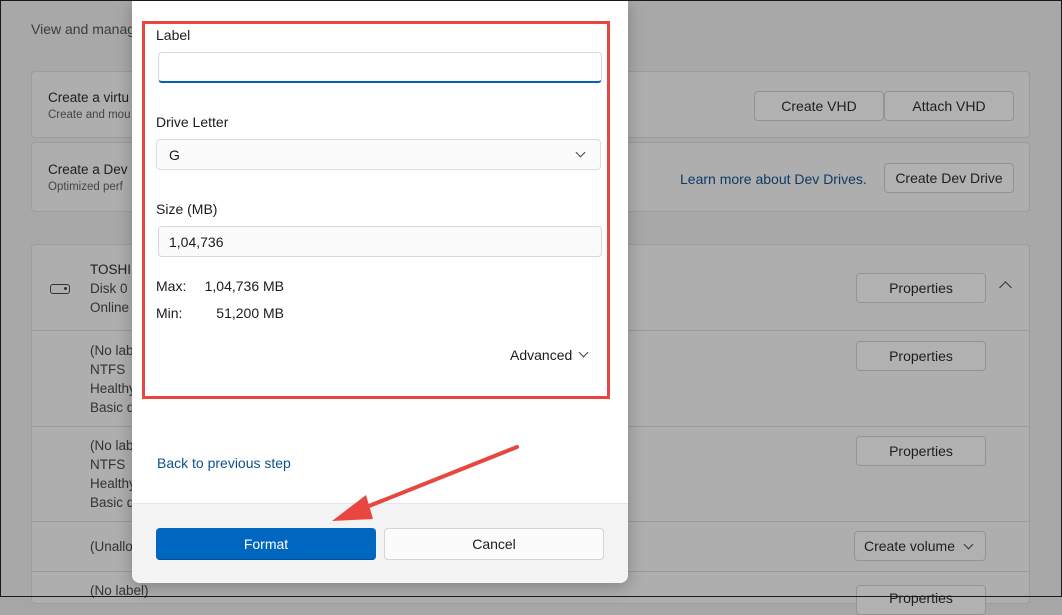  What do you see at coordinates (112, 445) in the screenshot?
I see `volume-2-label: (No lab` at bounding box center [112, 445].